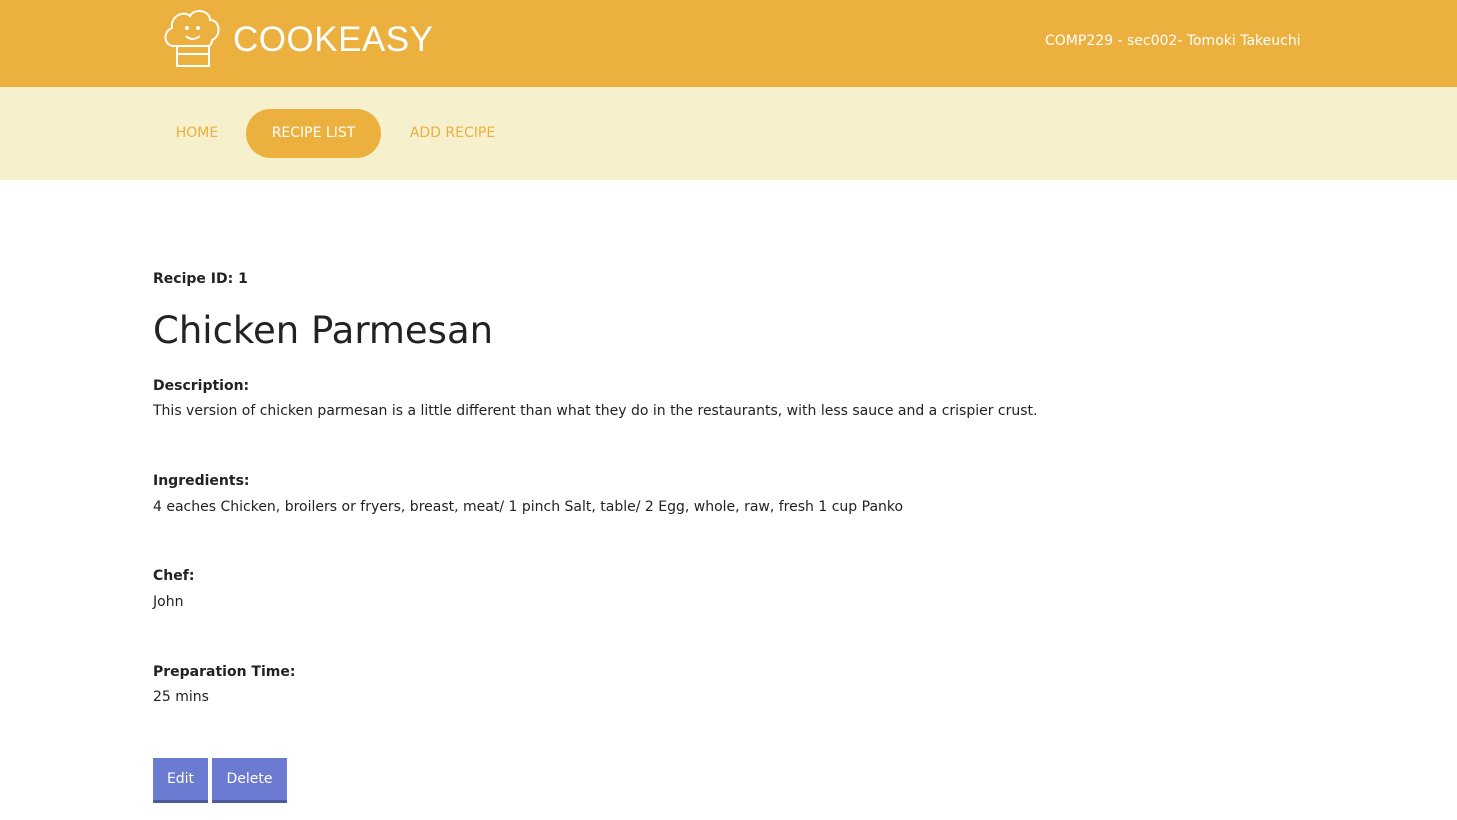  What do you see at coordinates (224, 672) in the screenshot?
I see `prep-time-label: Preparation Time:` at bounding box center [224, 672].